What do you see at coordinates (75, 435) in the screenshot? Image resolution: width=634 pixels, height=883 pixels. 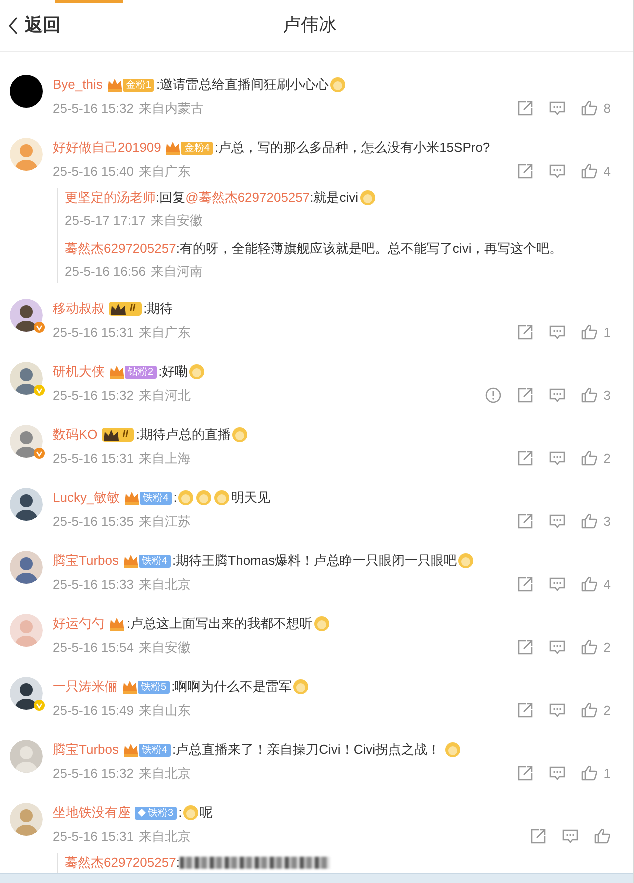 I see `username: 数码KO` at bounding box center [75, 435].